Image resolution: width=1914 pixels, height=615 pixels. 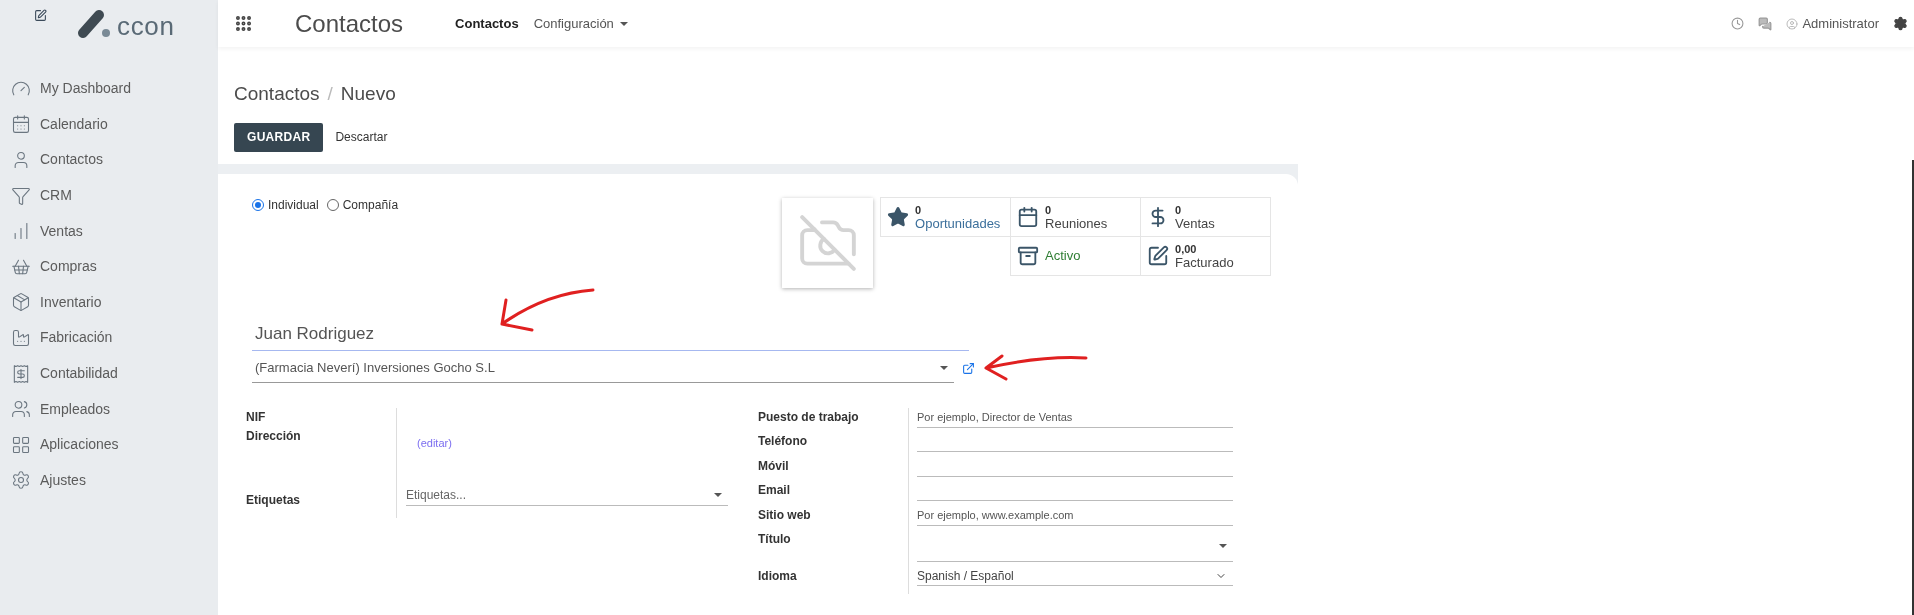 I want to click on sidebar-item: My Dashboard, so click(x=109, y=89).